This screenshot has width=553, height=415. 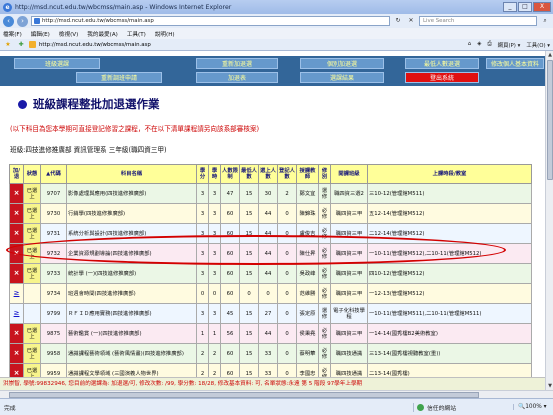 What do you see at coordinates (349, 293) in the screenshot?
I see `row-offering-class: 職四資三甲` at bounding box center [349, 293].